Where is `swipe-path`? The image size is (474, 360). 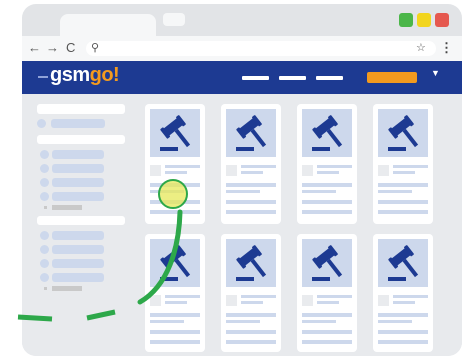 swipe-path is located at coordinates (160, 257).